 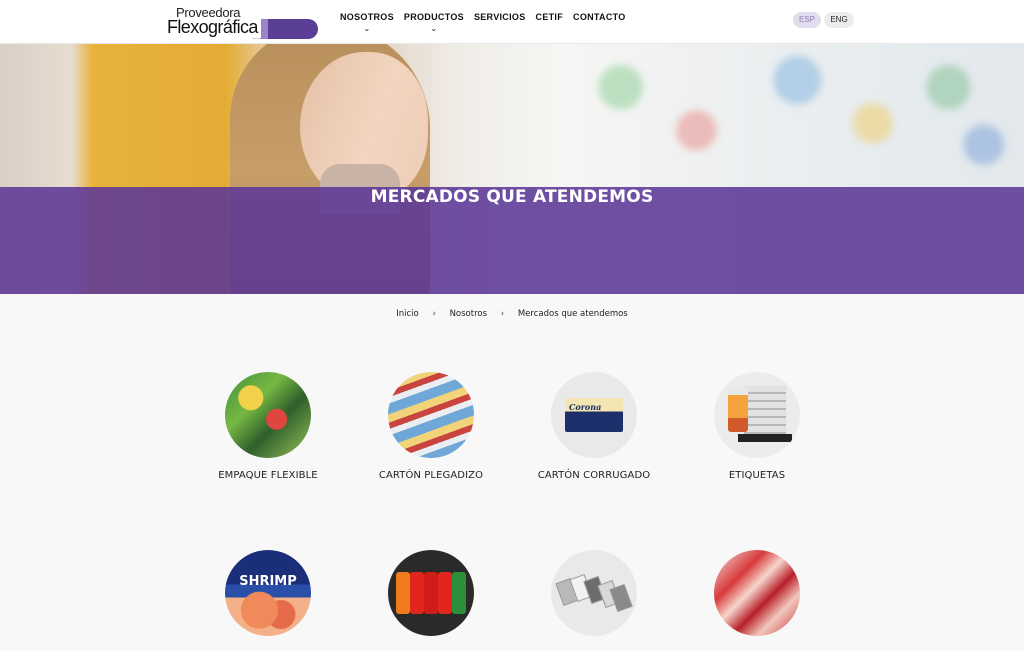 I want to click on shrimp-package-text: SHRIMP, so click(x=268, y=581).